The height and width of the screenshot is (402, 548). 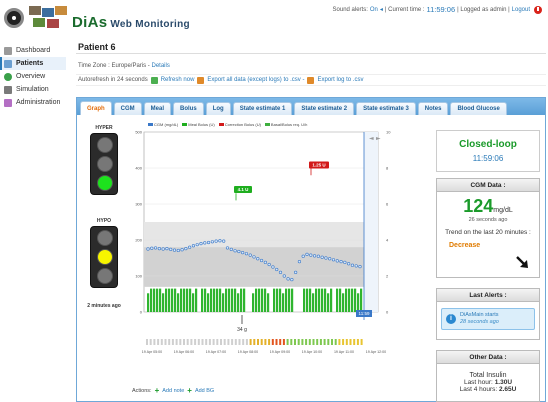 What do you see at coordinates (218, 108) in the screenshot?
I see `tab-log: Log` at bounding box center [218, 108].